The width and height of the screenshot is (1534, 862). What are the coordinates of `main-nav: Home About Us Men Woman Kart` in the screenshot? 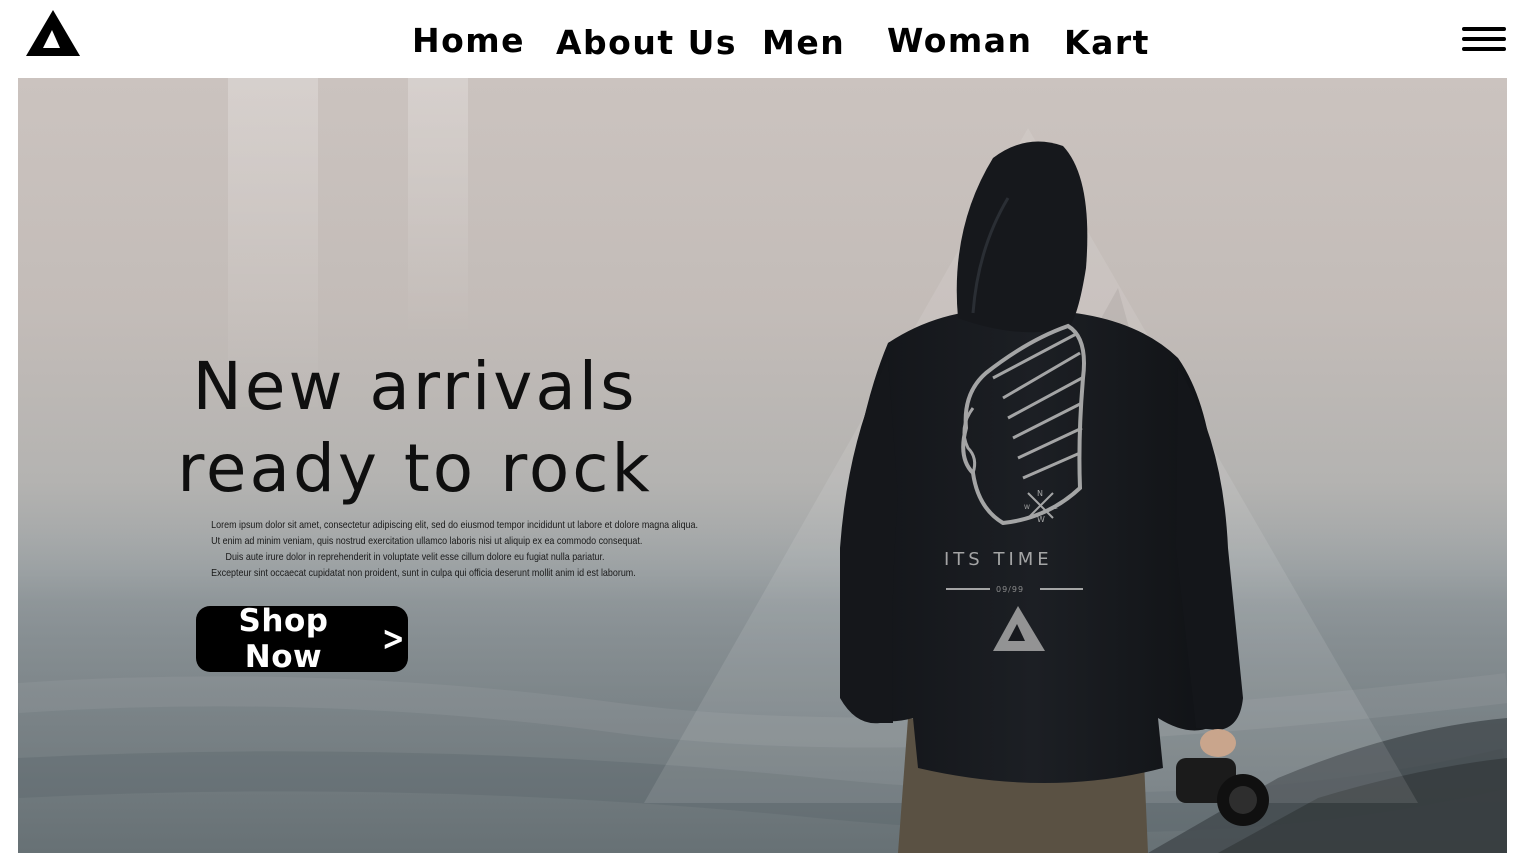 It's located at (767, 39).